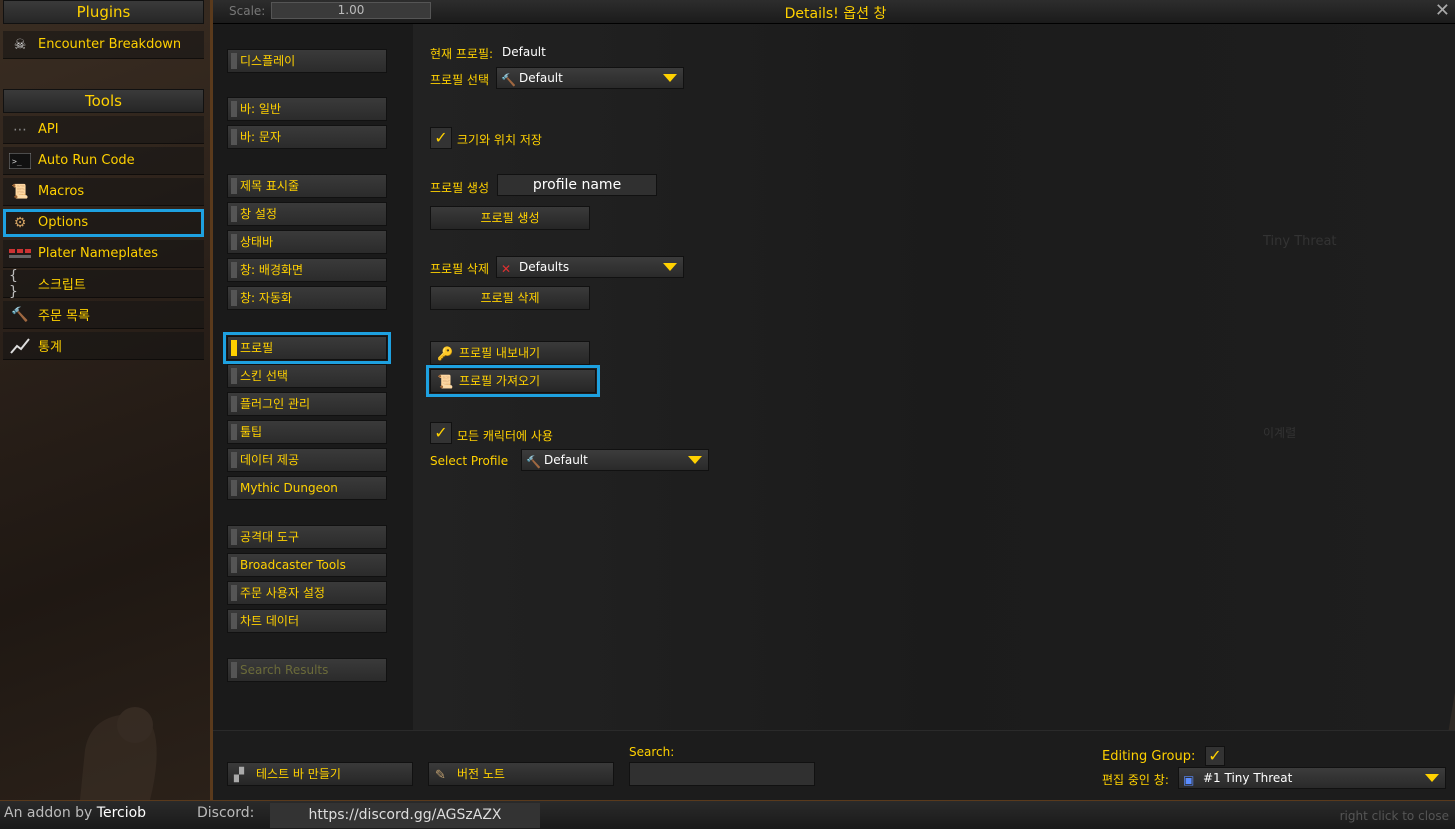 The height and width of the screenshot is (829, 1455). I want to click on gear-icon: ⚙, so click(20, 222).